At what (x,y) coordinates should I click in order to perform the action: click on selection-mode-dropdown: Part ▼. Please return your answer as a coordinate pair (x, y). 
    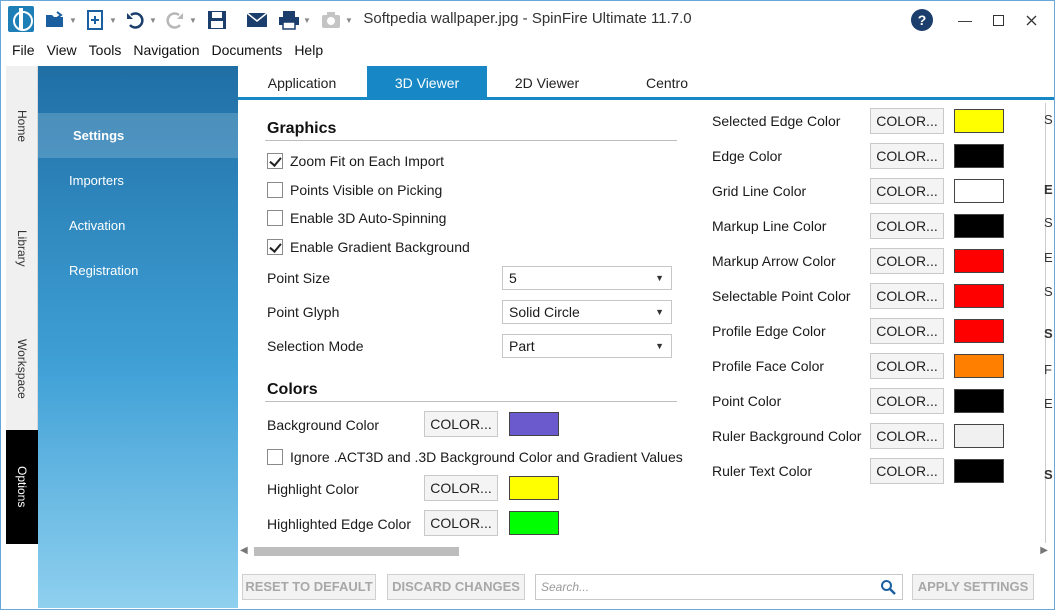
    Looking at the image, I should click on (587, 346).